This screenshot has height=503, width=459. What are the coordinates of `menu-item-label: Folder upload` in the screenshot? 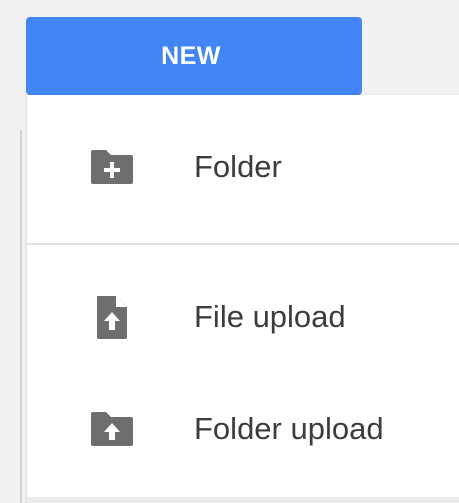 It's located at (289, 428).